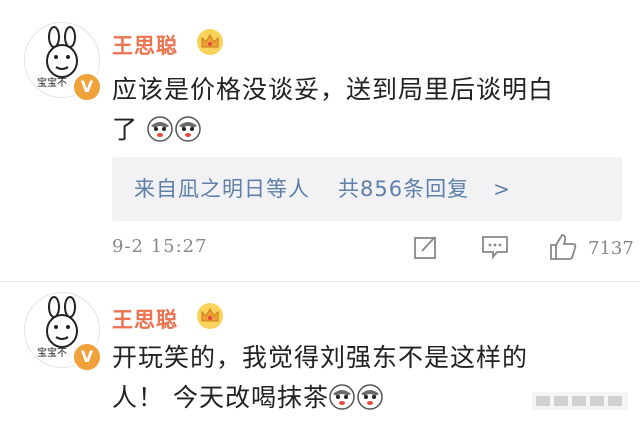  Describe the element at coordinates (426, 247) in the screenshot. I see `edit-icon` at that location.